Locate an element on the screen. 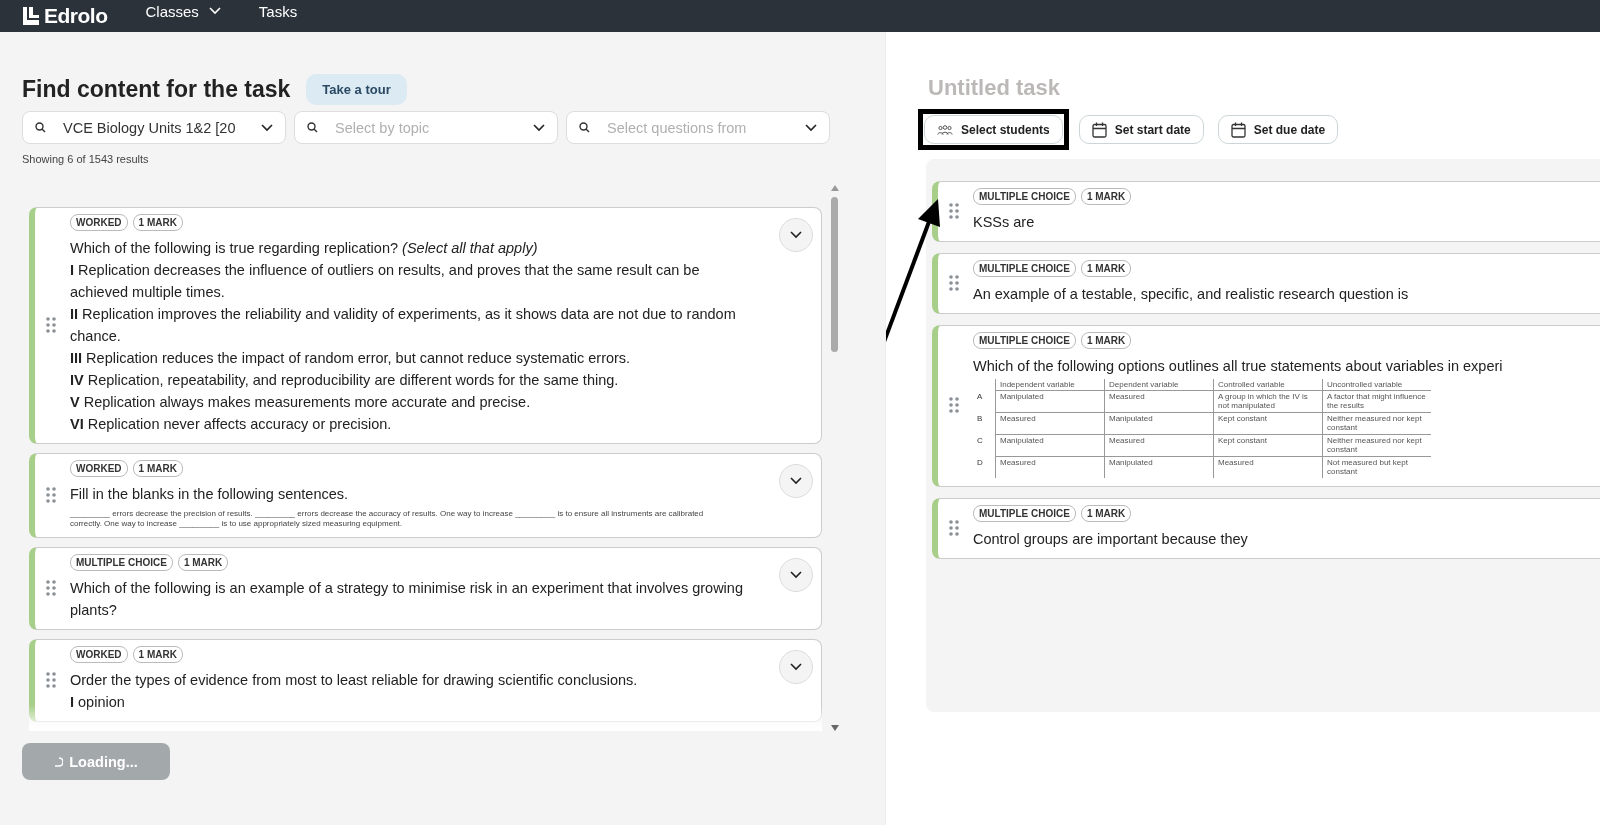  table-cell: A factor that might influence the results is located at coordinates (1376, 401).